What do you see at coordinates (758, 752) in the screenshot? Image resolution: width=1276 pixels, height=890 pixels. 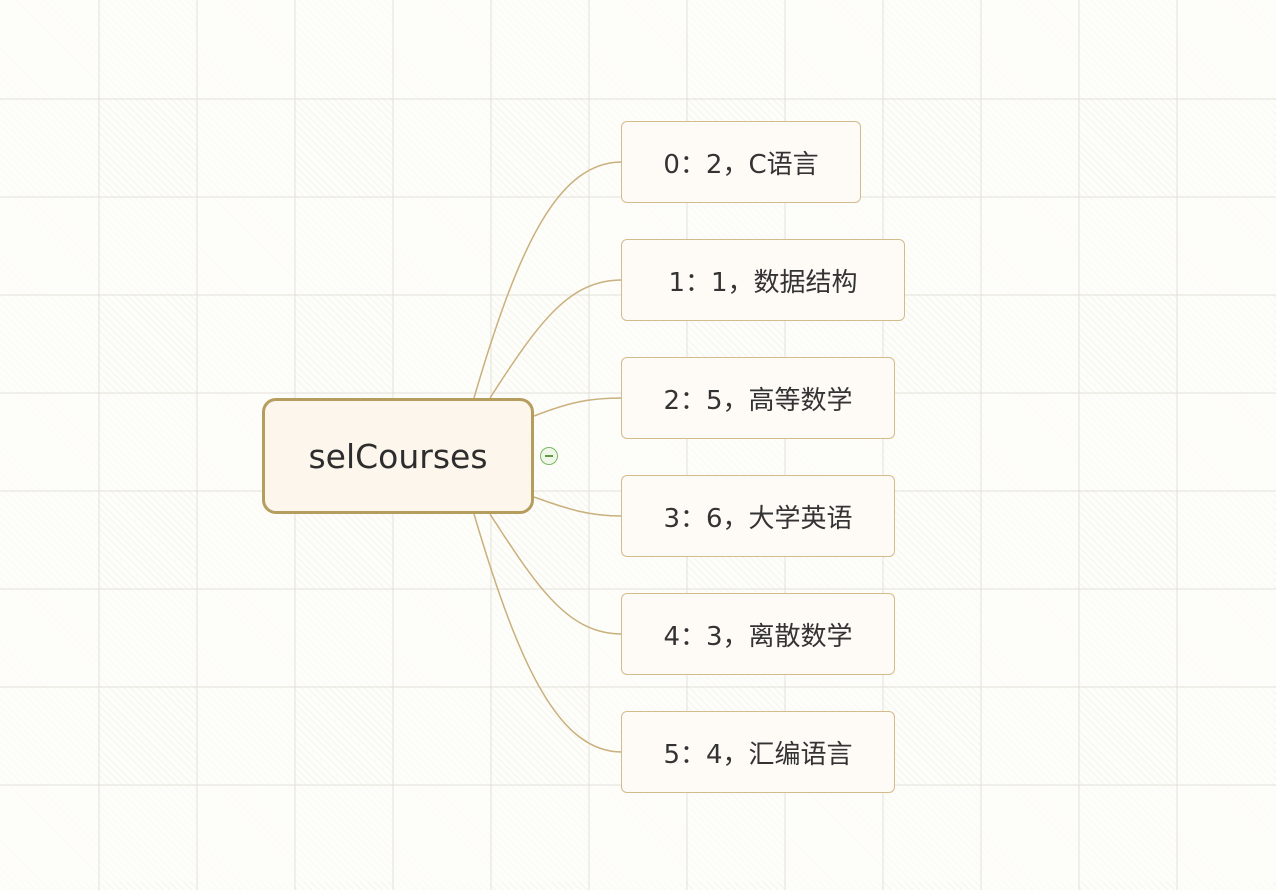 I see `subtopic-5: 5：4，汇编语言` at bounding box center [758, 752].